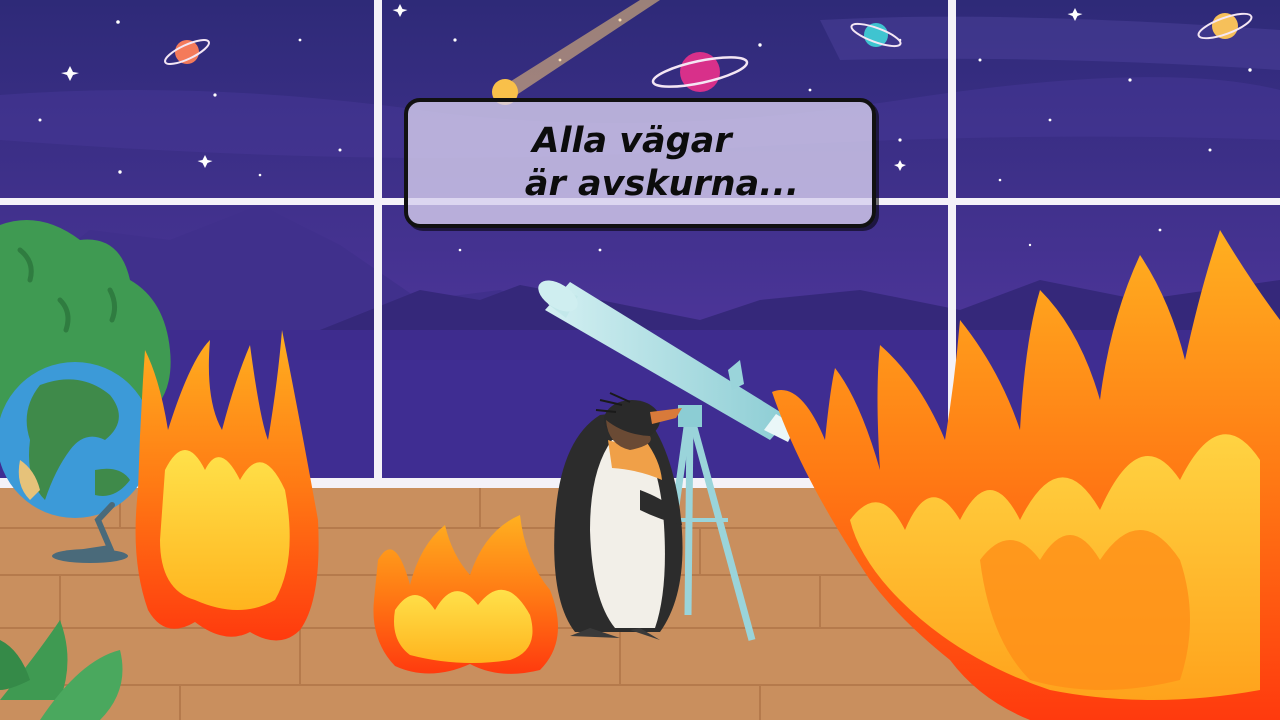 This screenshot has height=720, width=1280. What do you see at coordinates (632, 141) in the screenshot?
I see `dialogue-line-1: Alla vägar` at bounding box center [632, 141].